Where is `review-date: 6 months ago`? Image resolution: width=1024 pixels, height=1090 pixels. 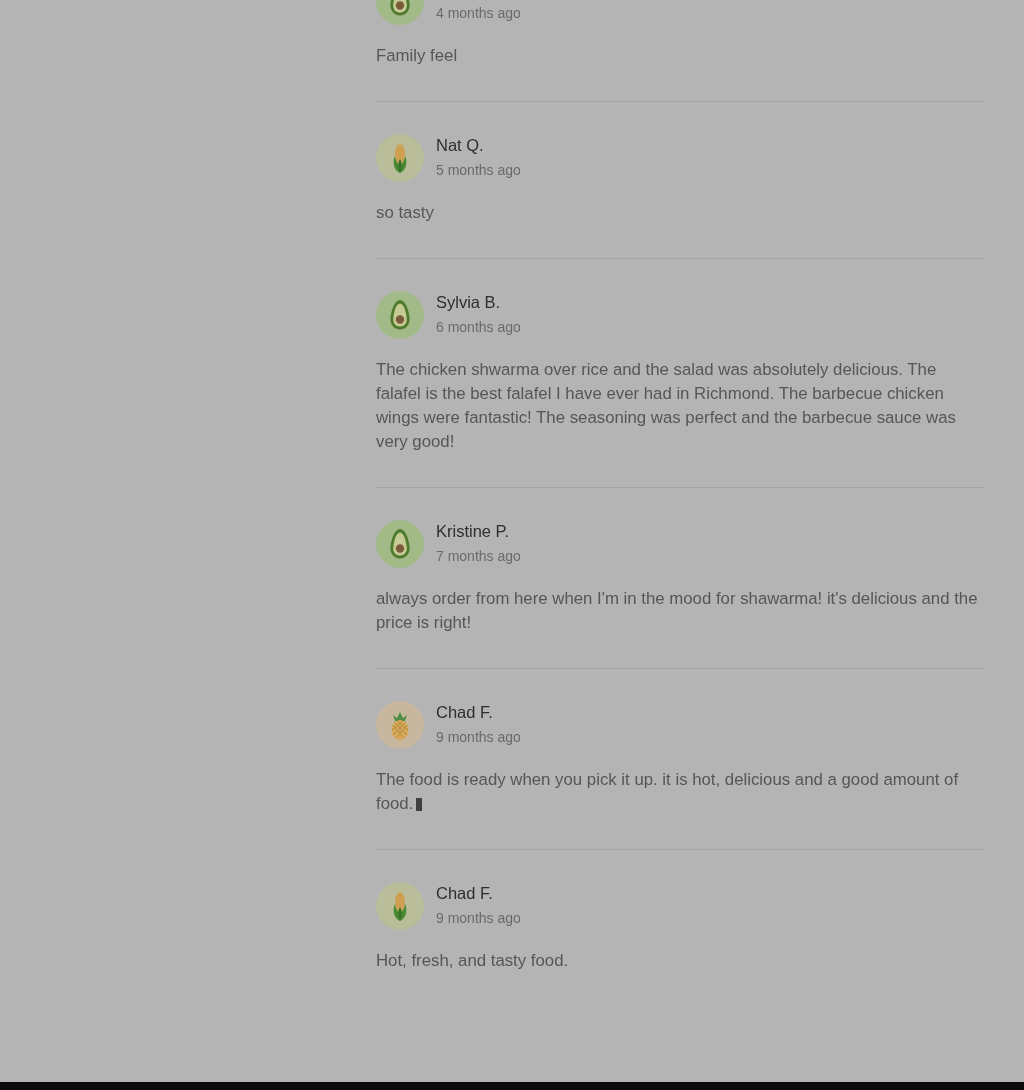
review-date: 6 months ago is located at coordinates (478, 327).